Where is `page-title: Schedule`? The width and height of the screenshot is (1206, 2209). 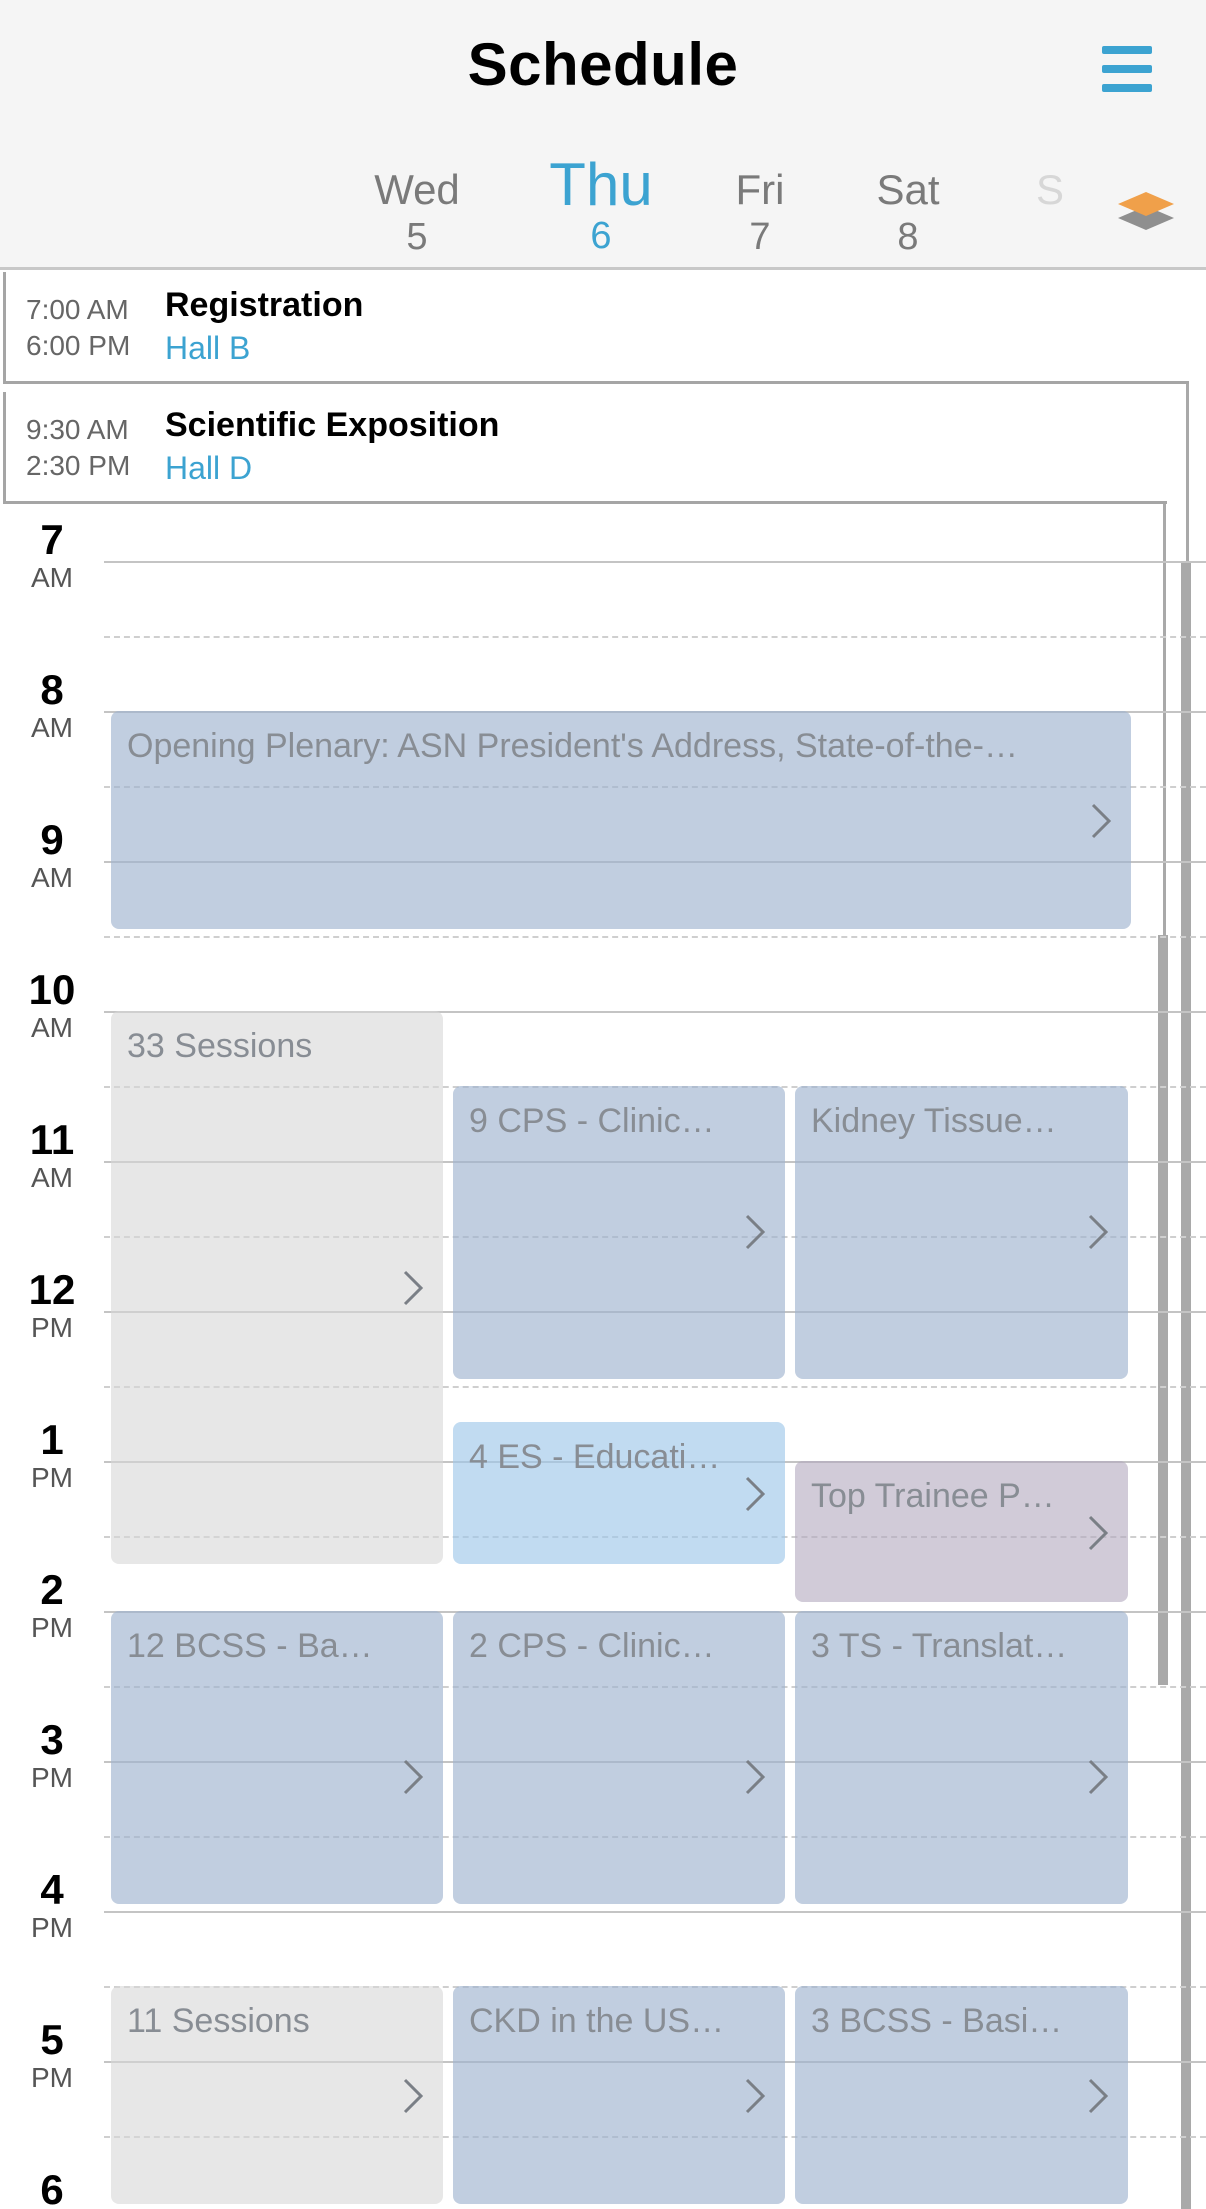 page-title: Schedule is located at coordinates (603, 64).